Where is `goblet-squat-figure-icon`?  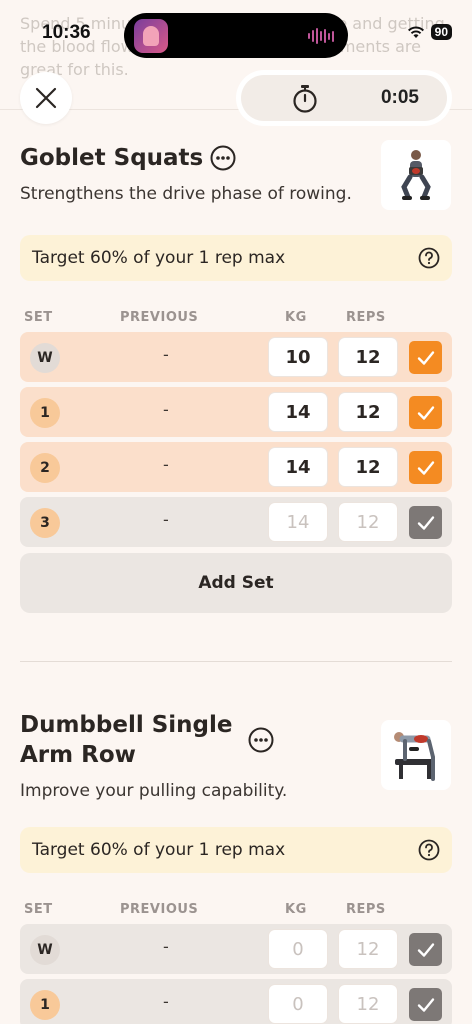 goblet-squat-figure-icon is located at coordinates (416, 175).